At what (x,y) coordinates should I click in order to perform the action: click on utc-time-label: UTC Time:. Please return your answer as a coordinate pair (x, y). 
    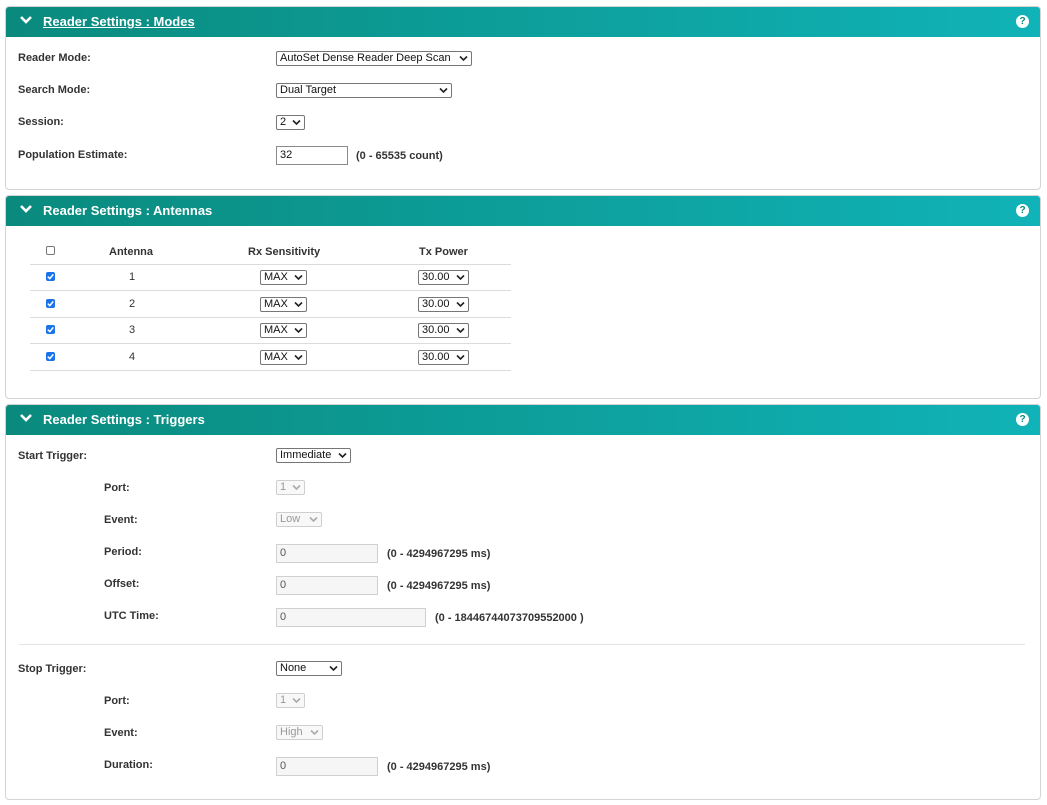
    Looking at the image, I should click on (131, 616).